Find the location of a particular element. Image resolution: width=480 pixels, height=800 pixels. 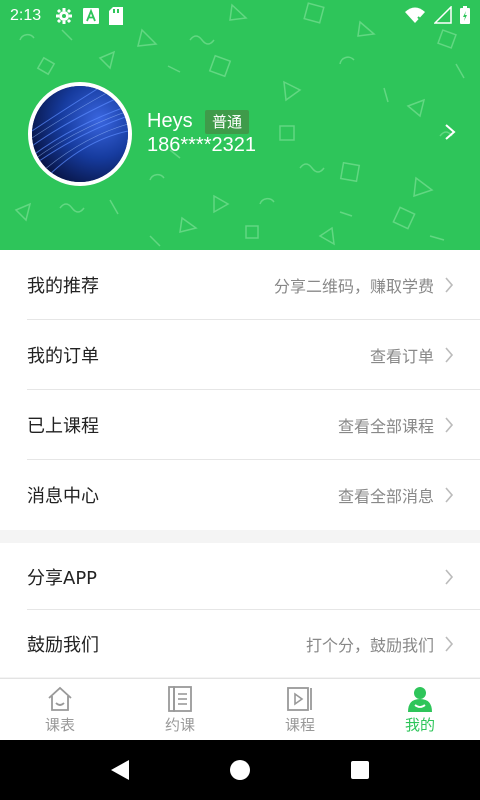

tab-courses: 课程 is located at coordinates (300, 709).